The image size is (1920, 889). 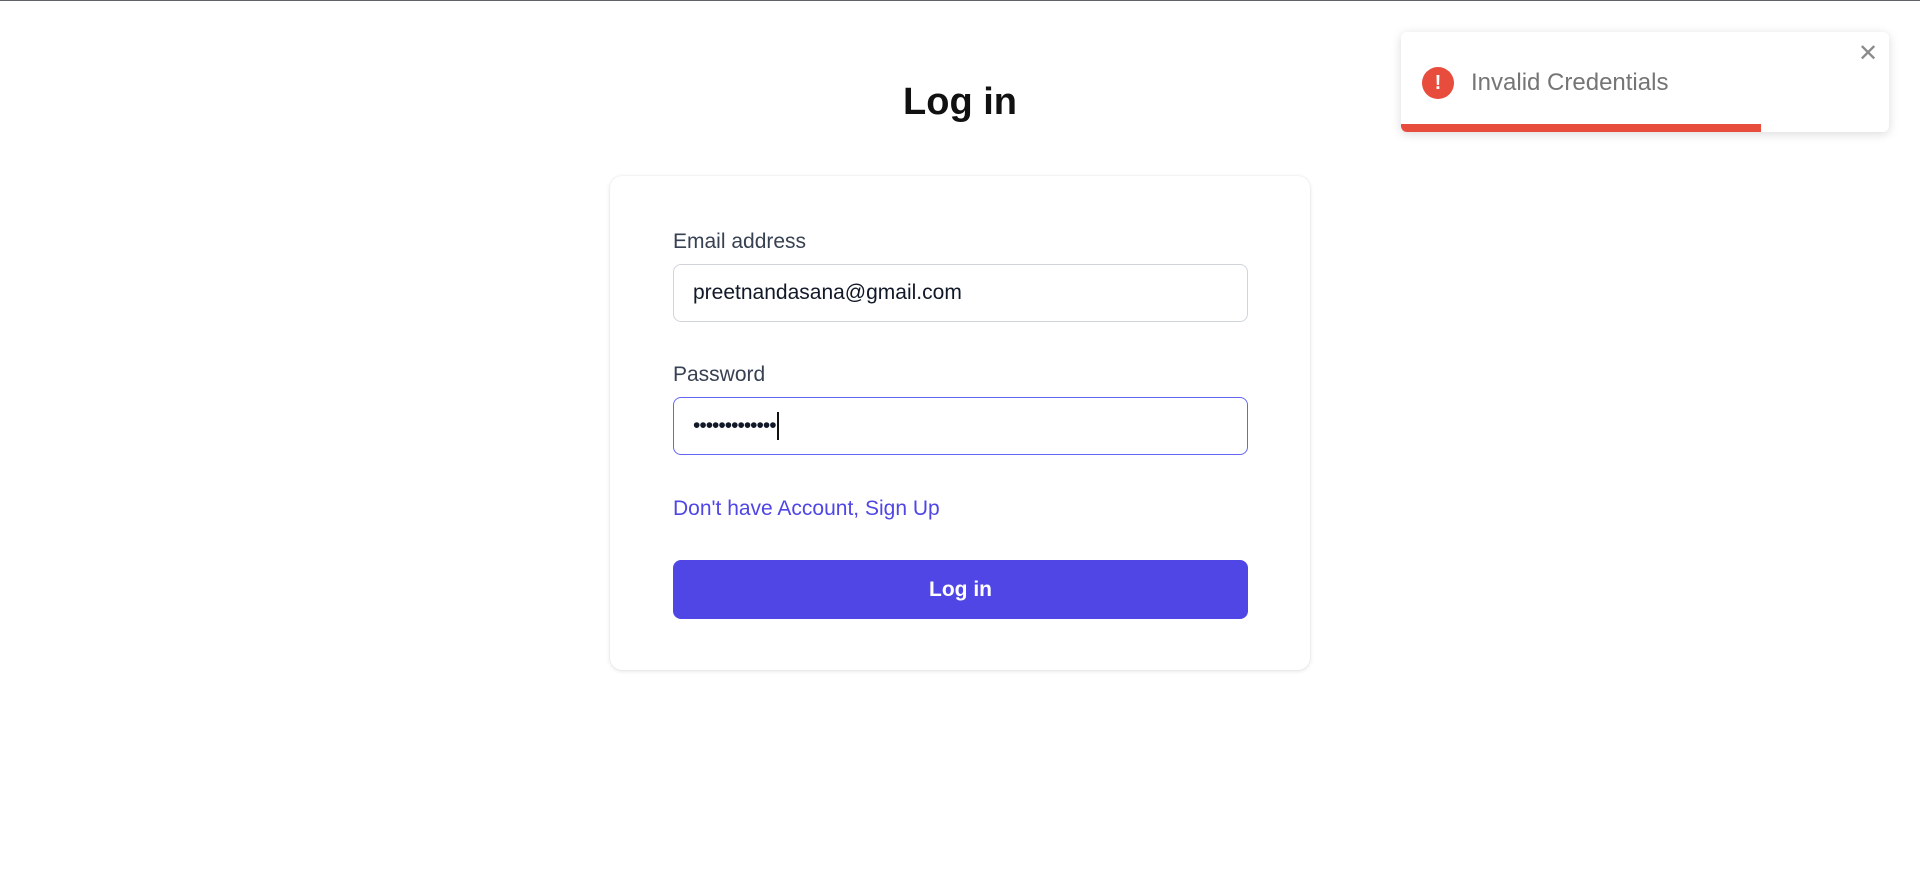 What do you see at coordinates (1438, 83) in the screenshot?
I see `error-icon: !` at bounding box center [1438, 83].